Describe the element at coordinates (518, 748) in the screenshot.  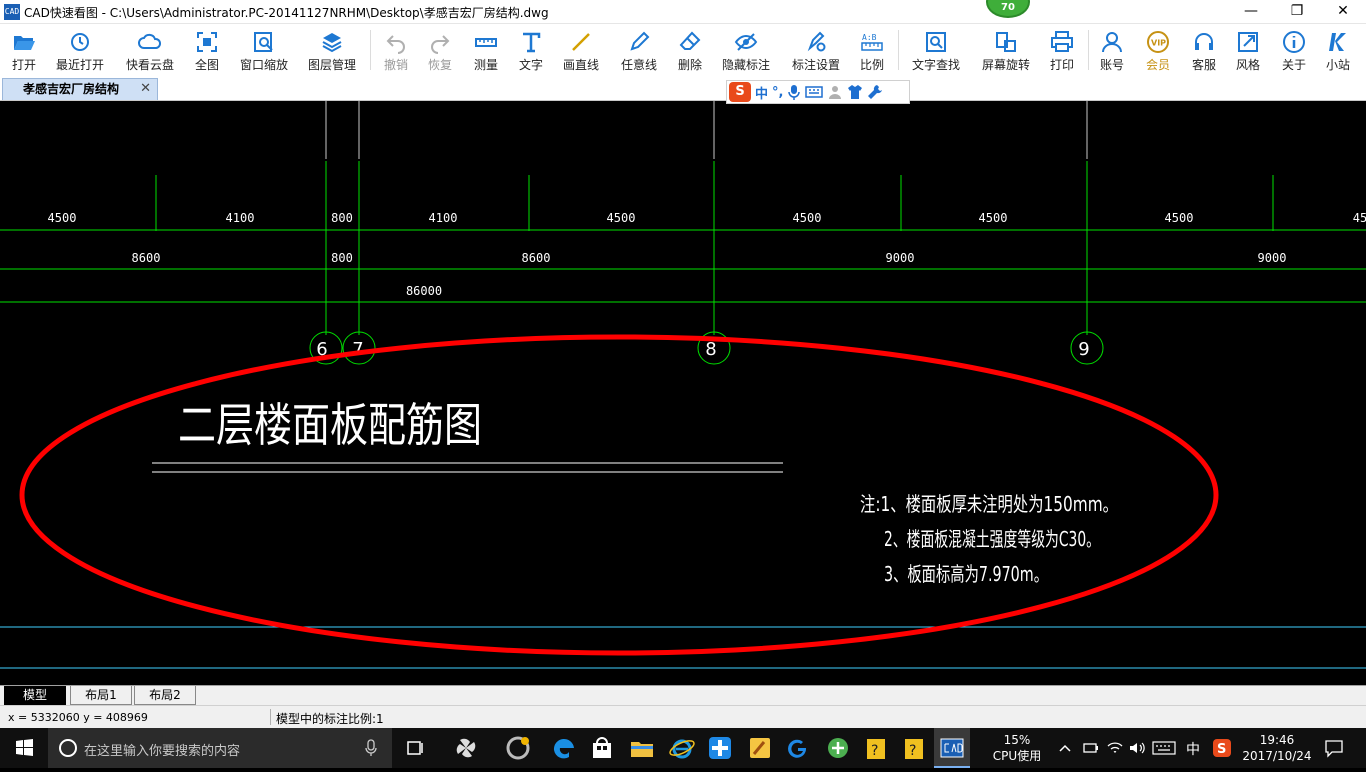
I see `browser-360-icon` at that location.